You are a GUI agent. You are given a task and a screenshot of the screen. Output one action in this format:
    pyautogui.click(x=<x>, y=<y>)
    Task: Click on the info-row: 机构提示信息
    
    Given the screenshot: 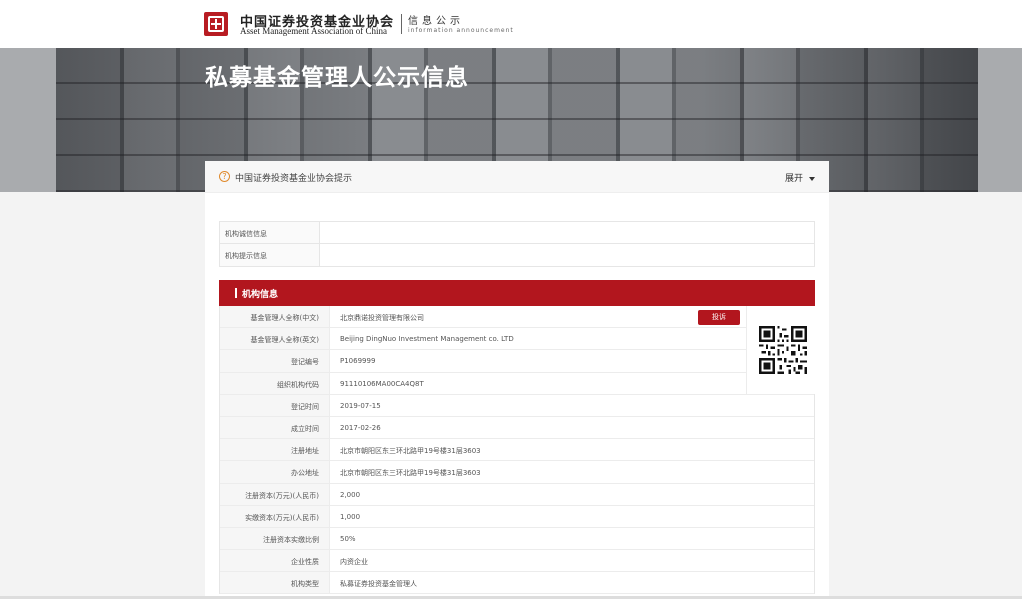 What is the action you would take?
    pyautogui.click(x=517, y=255)
    